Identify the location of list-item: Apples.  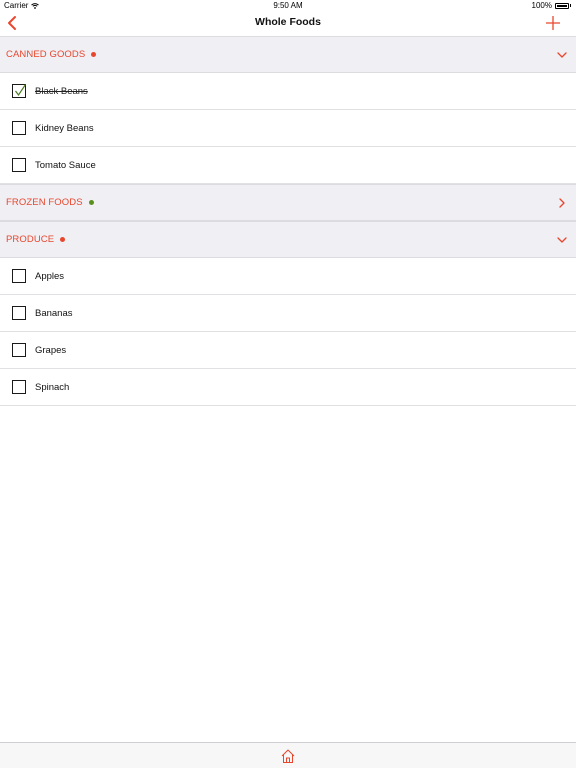
(288, 276).